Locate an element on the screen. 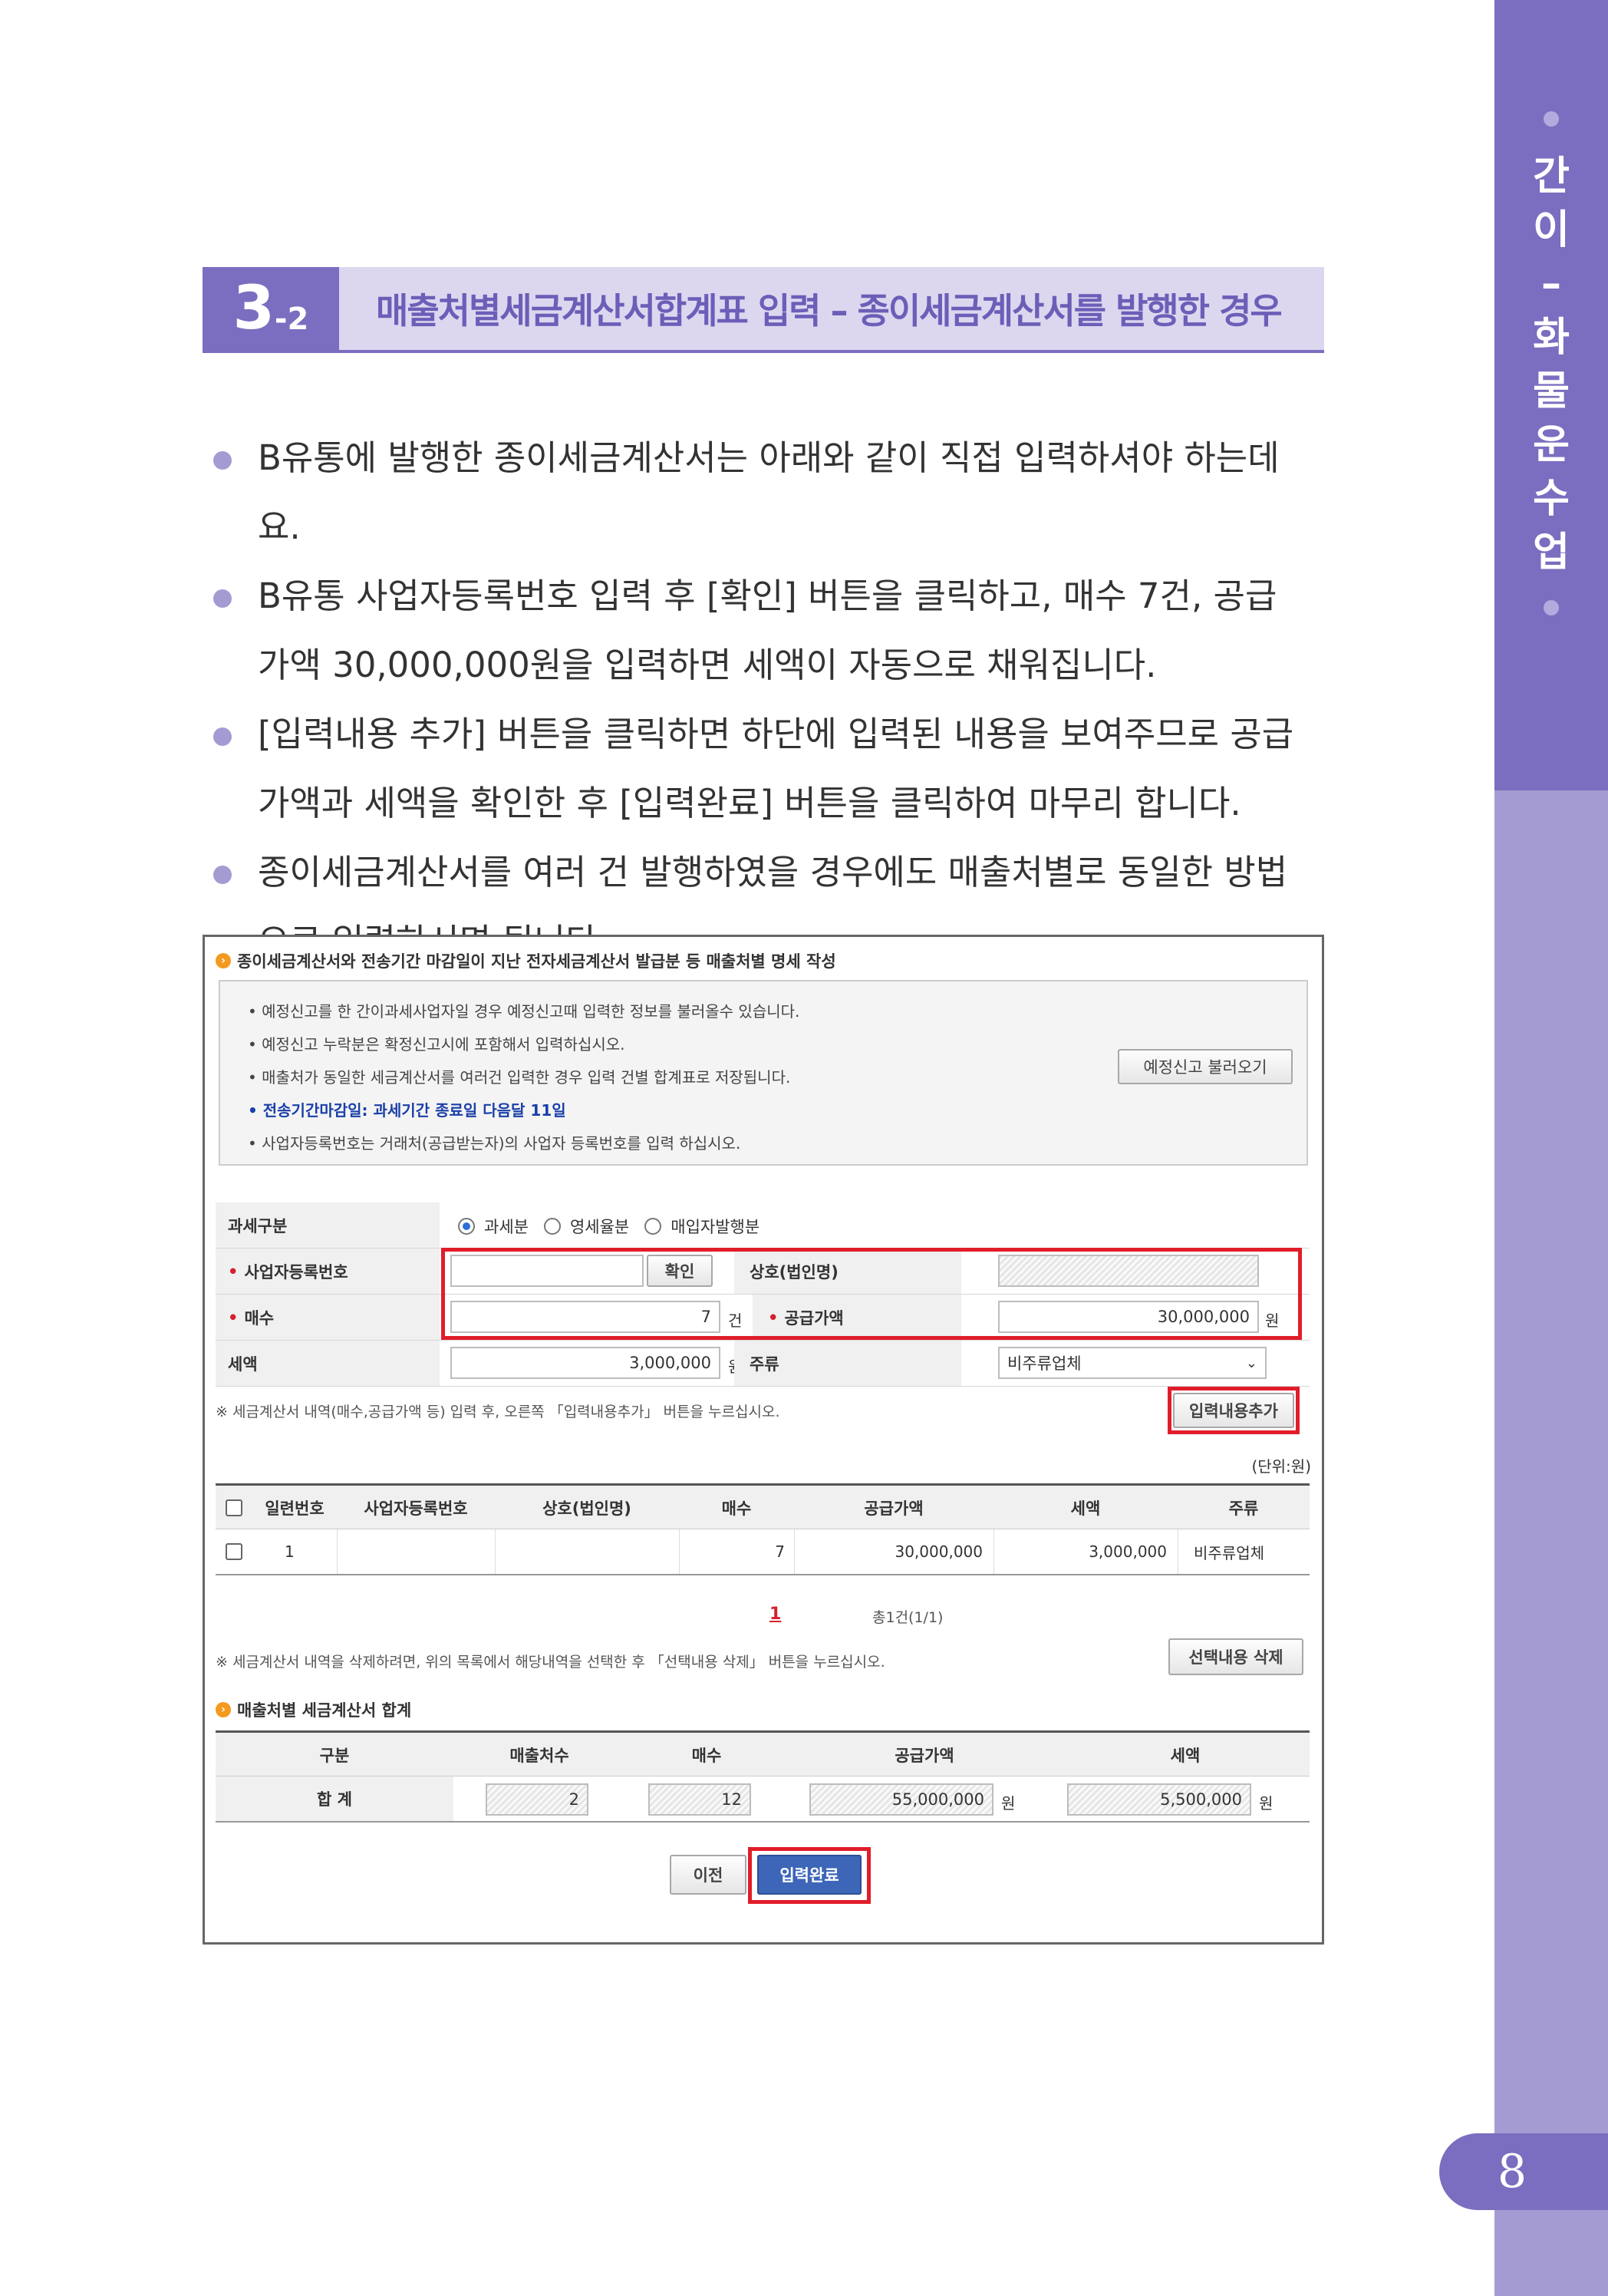  col-seq: 일련번호 is located at coordinates (295, 1508).